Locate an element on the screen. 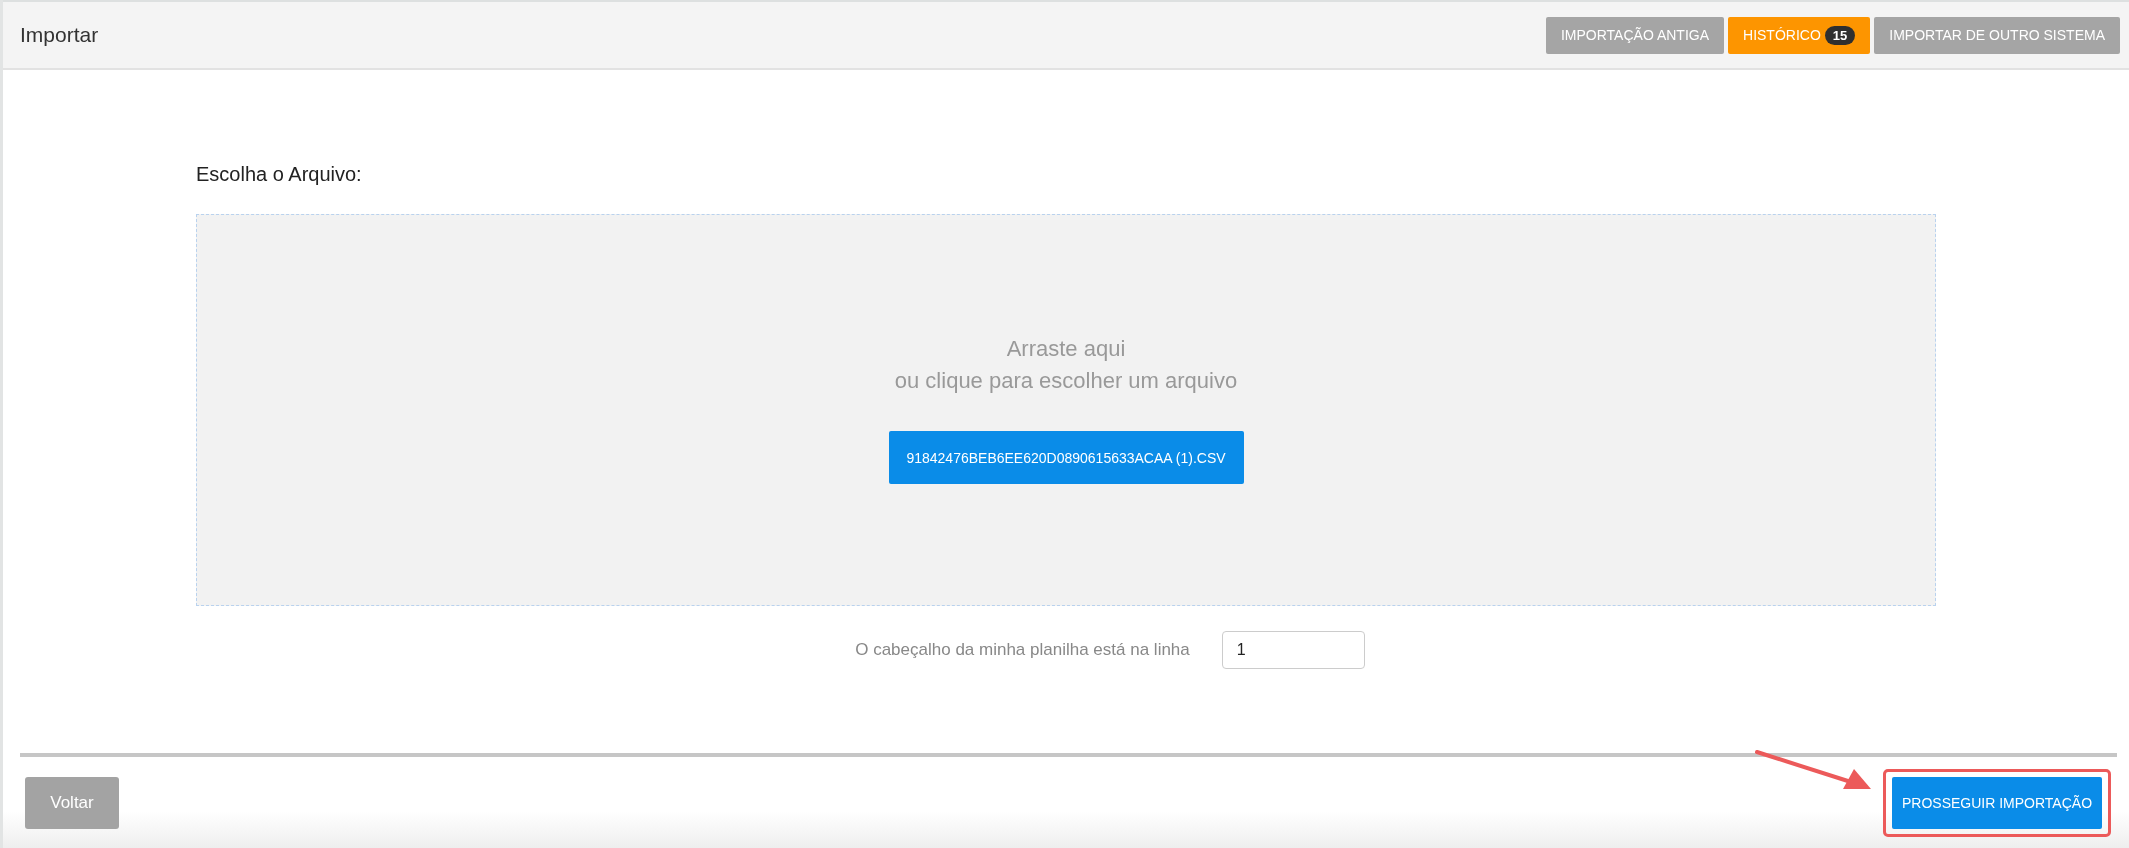 This screenshot has height=848, width=2129. dropzone-text: Arraste aqui is located at coordinates (1066, 349).